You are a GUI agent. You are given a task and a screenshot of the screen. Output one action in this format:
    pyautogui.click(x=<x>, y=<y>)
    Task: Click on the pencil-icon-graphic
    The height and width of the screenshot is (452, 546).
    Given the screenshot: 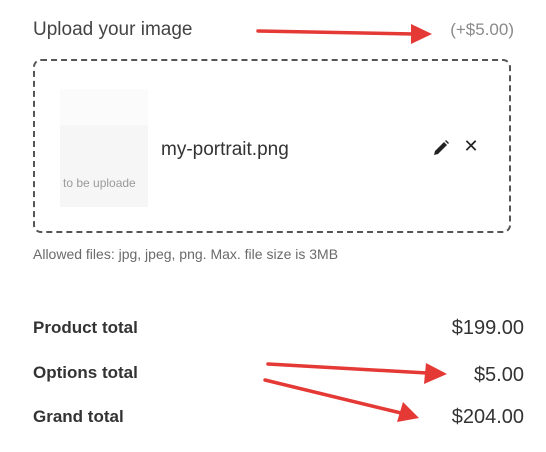 What is the action you would take?
    pyautogui.click(x=441, y=147)
    